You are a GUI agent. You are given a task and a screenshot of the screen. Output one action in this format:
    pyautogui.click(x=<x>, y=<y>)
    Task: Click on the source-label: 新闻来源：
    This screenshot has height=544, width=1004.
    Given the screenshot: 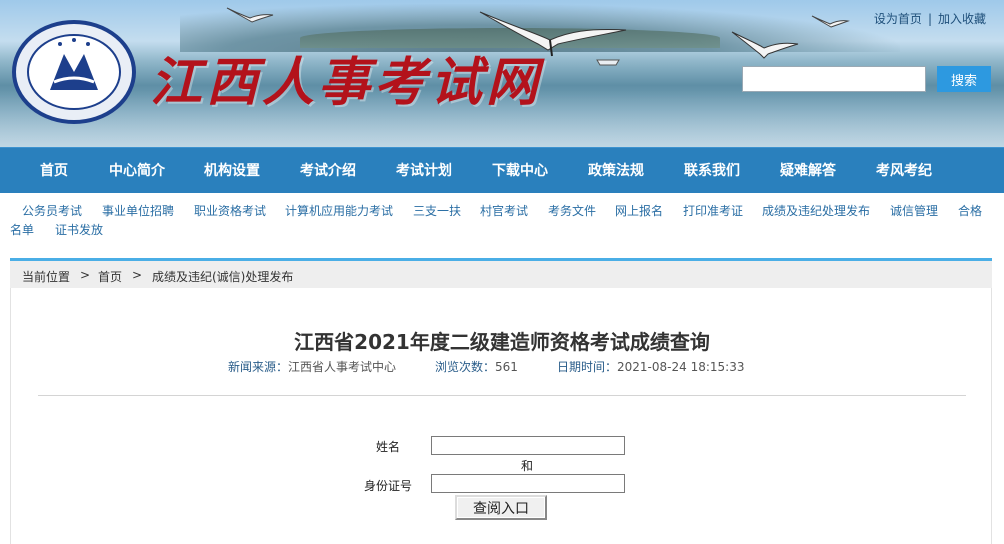 What is the action you would take?
    pyautogui.click(x=258, y=367)
    